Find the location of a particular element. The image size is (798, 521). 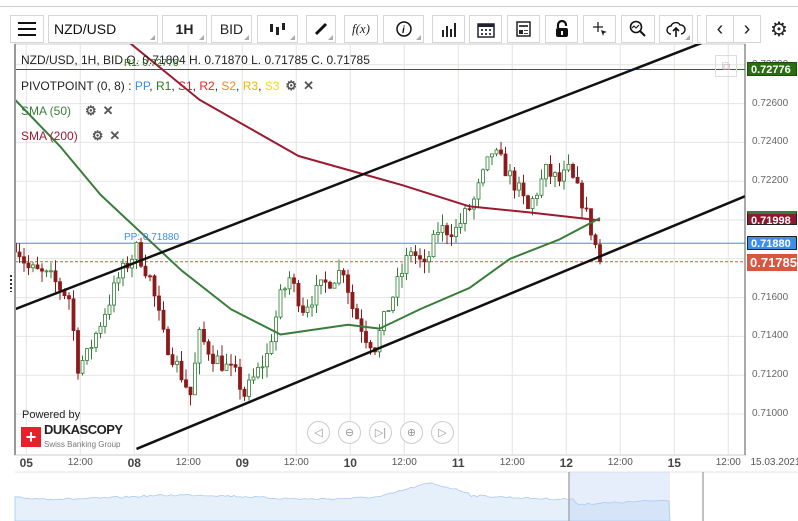

navigator-window is located at coordinates (619, 496).